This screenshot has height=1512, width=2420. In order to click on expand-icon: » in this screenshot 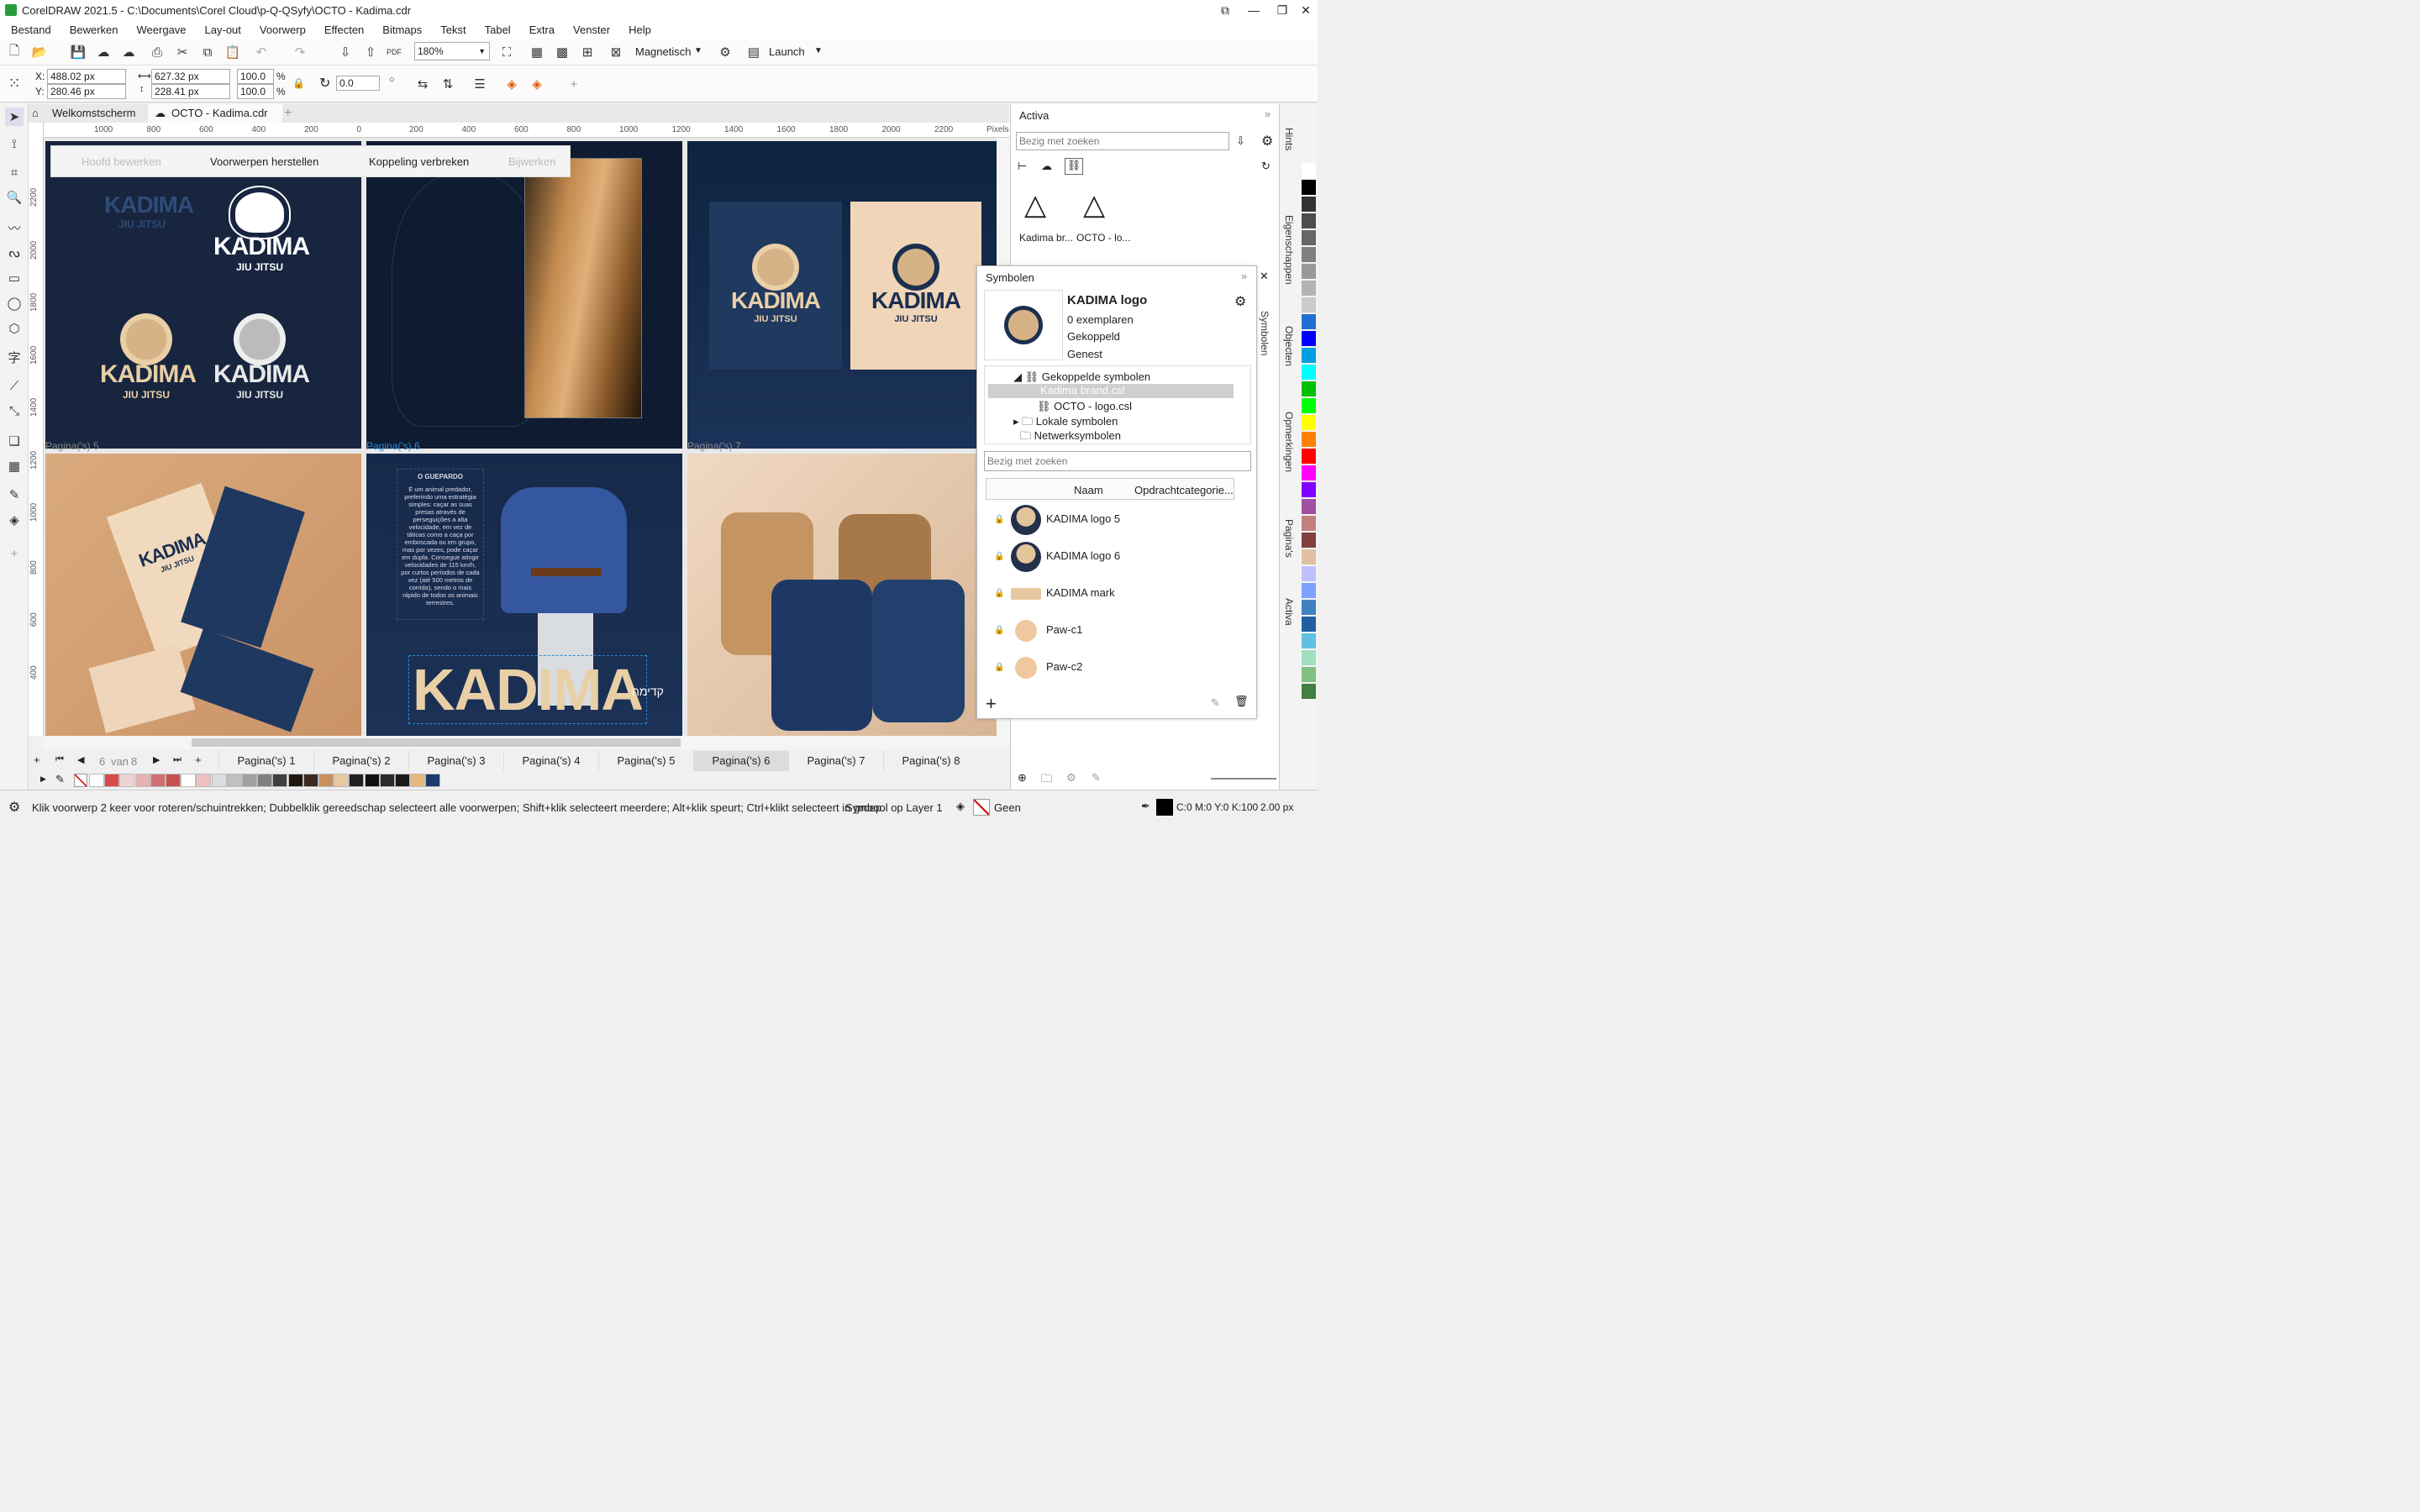, I will do `click(1267, 114)`.